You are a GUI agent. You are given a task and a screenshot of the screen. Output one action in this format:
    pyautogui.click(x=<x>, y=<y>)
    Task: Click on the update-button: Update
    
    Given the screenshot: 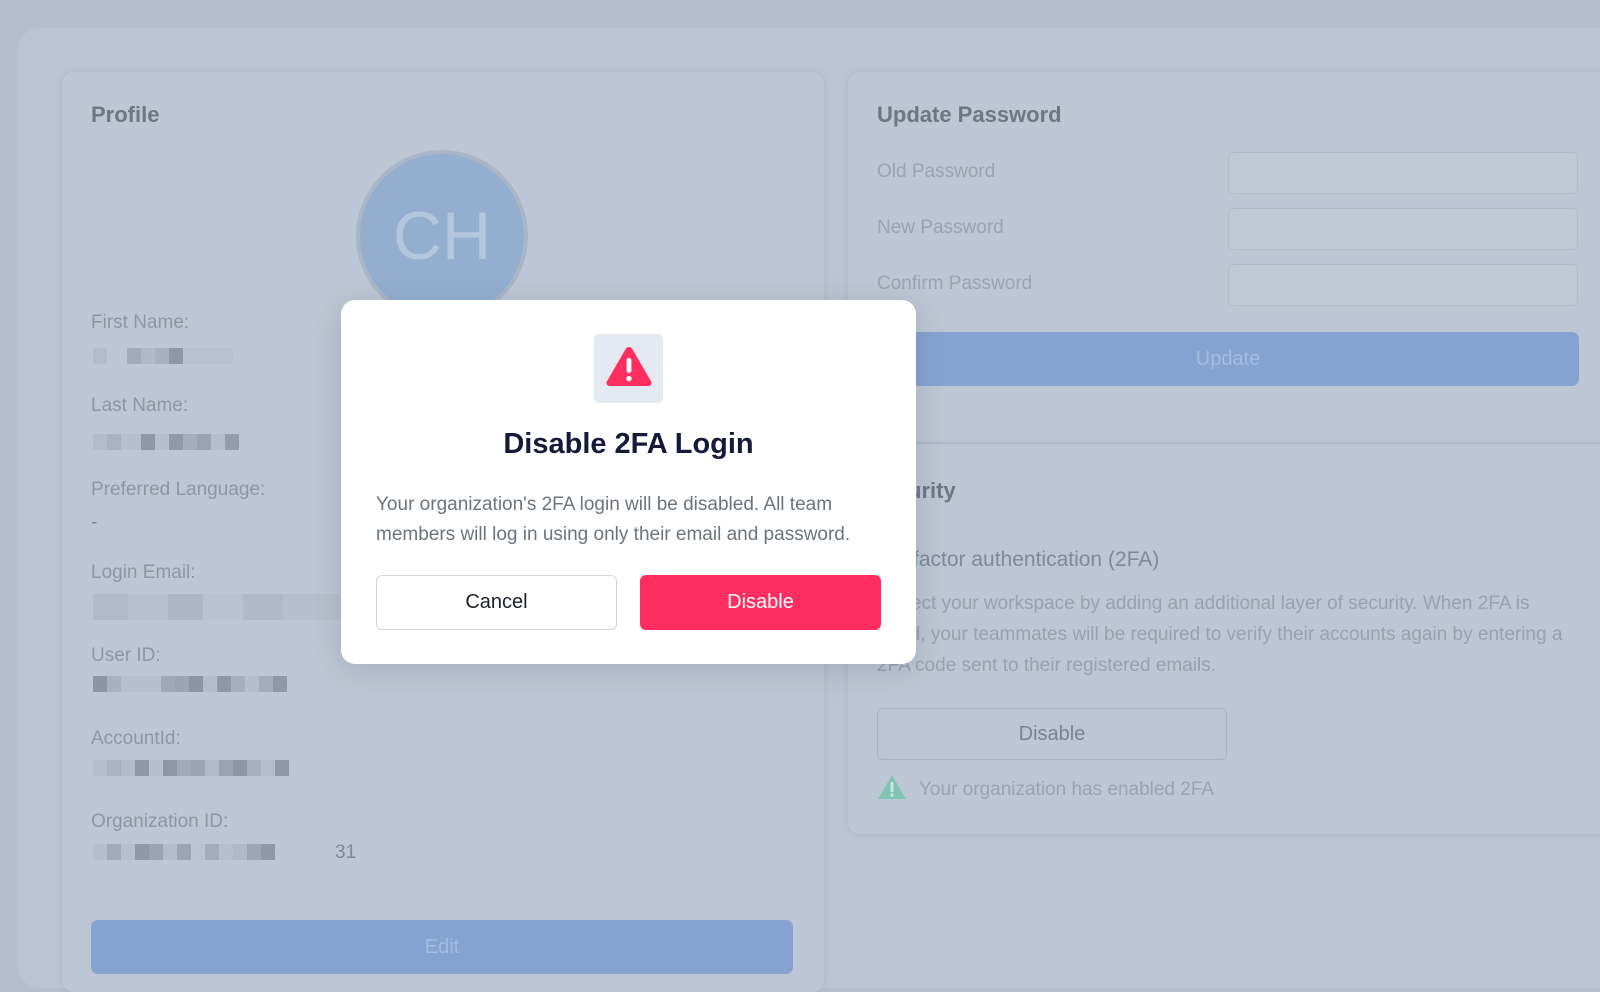 What is the action you would take?
    pyautogui.click(x=1228, y=359)
    